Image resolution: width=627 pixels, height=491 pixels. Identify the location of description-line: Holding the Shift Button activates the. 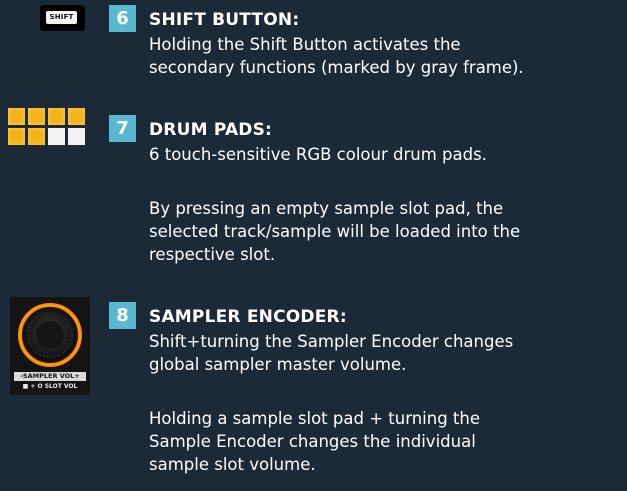
(305, 44).